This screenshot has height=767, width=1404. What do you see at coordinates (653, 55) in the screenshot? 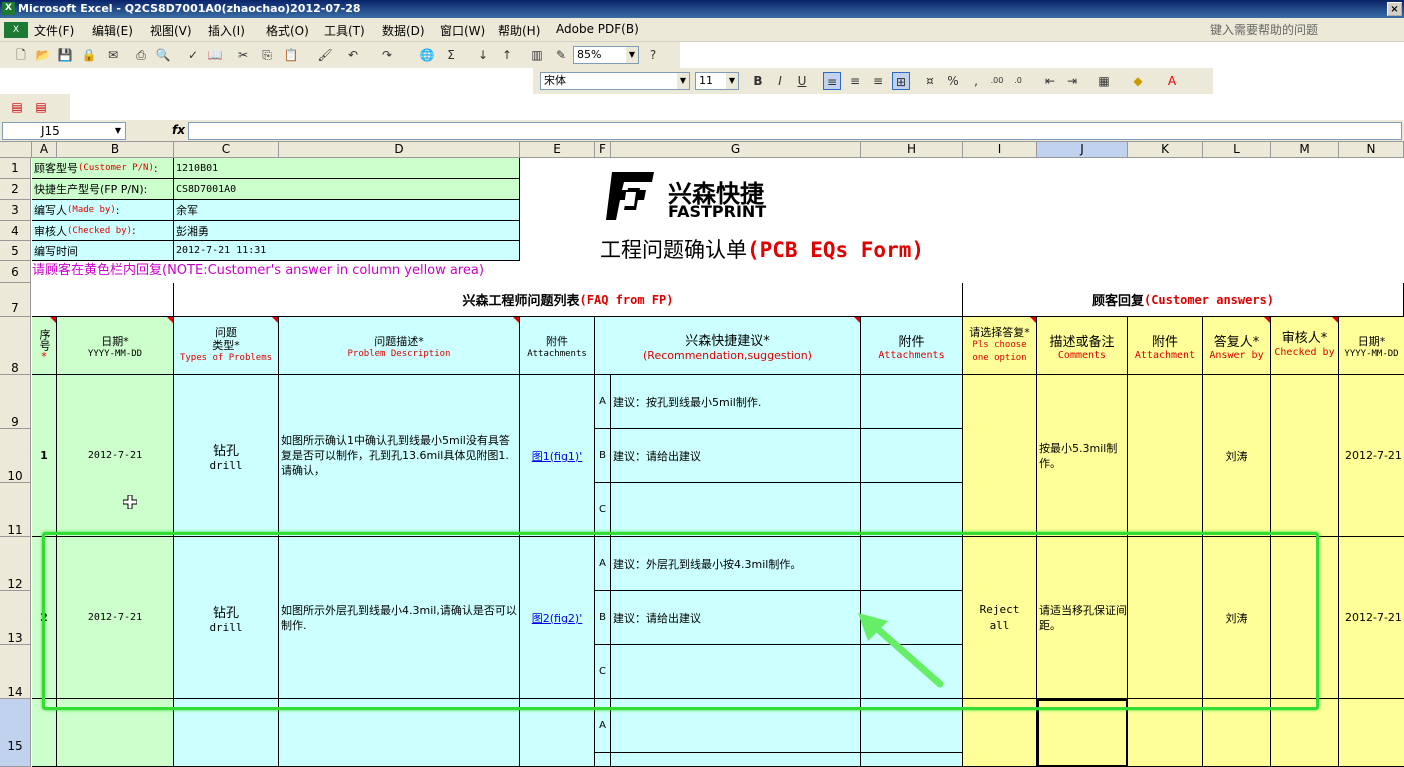
I see `help-icon: ?` at bounding box center [653, 55].